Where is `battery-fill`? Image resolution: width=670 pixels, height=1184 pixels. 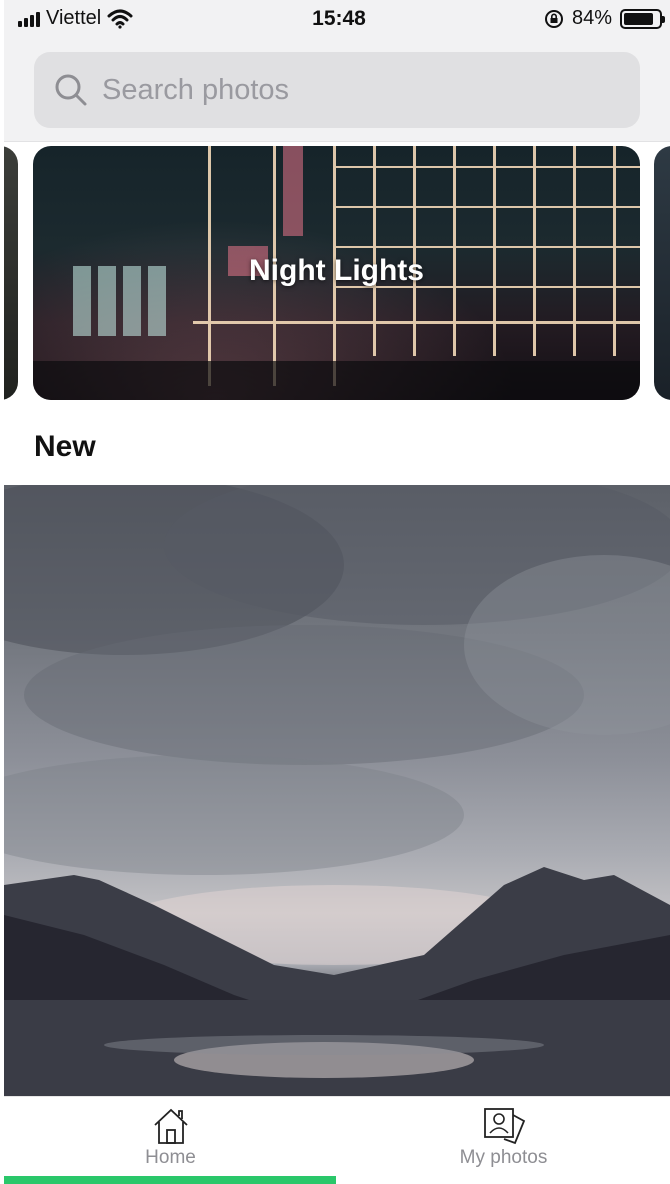 battery-fill is located at coordinates (638, 18).